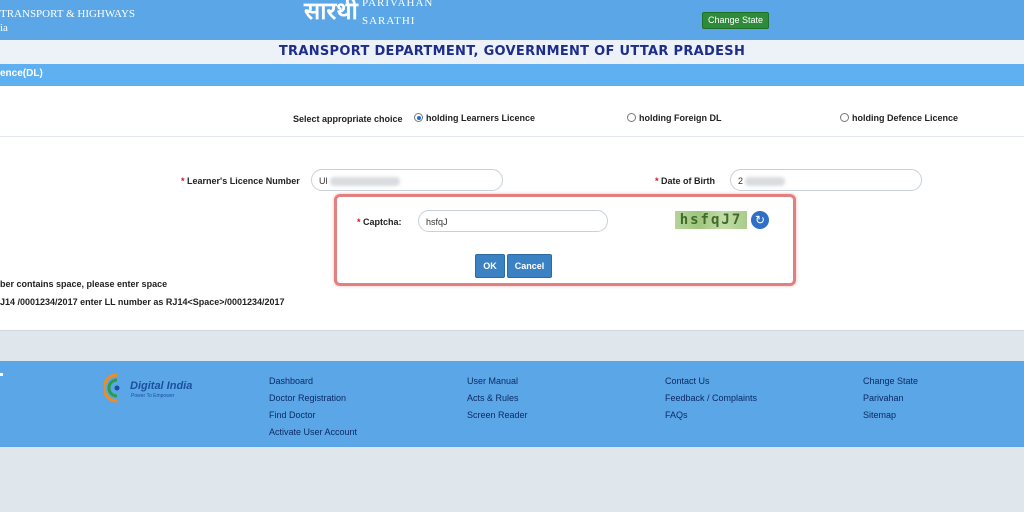  What do you see at coordinates (741, 181) in the screenshot?
I see `dob-value: 2` at bounding box center [741, 181].